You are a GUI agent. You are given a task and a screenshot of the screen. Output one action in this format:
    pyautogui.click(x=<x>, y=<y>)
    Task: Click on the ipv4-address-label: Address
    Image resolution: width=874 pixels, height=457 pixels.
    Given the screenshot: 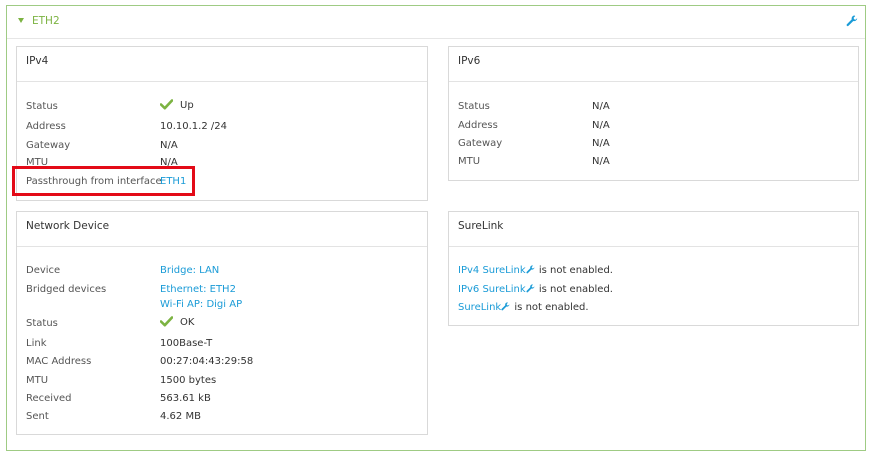 What is the action you would take?
    pyautogui.click(x=46, y=126)
    